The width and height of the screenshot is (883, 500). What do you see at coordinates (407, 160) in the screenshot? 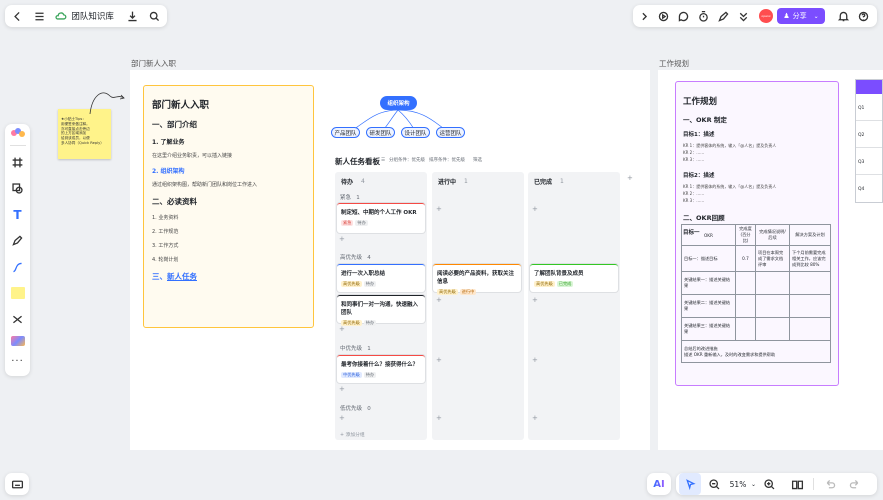
I see `group-filter: 分组条件：优先级` at bounding box center [407, 160].